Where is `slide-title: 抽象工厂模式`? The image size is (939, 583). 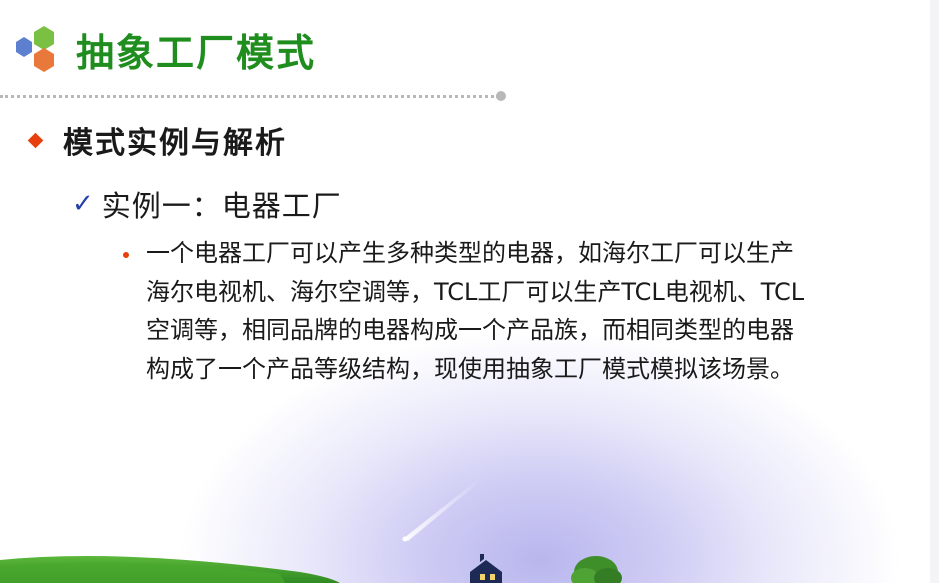 slide-title: 抽象工厂模式 is located at coordinates (196, 52).